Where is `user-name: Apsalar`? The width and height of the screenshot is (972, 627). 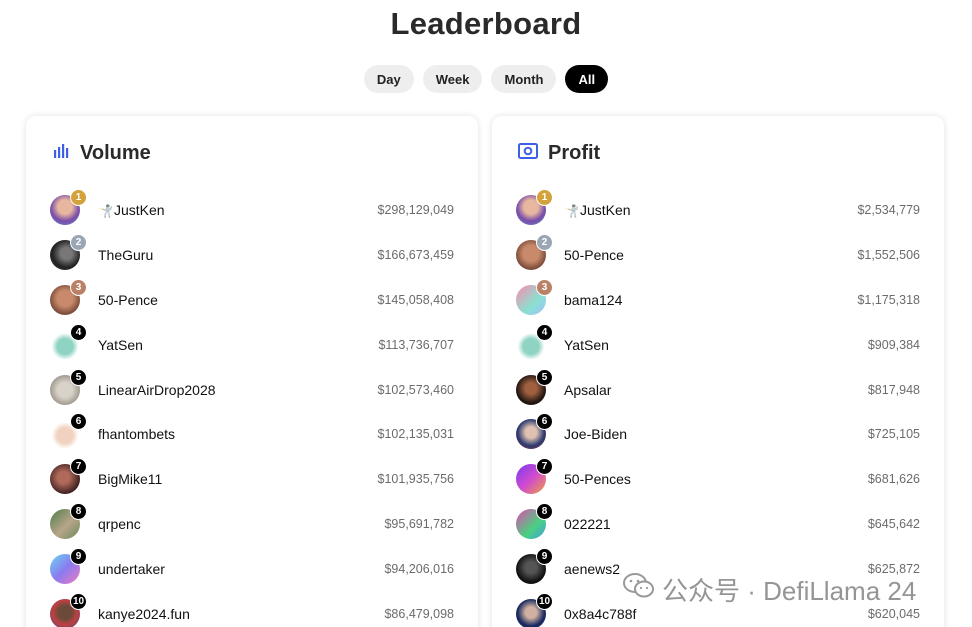
user-name: Apsalar is located at coordinates (716, 390).